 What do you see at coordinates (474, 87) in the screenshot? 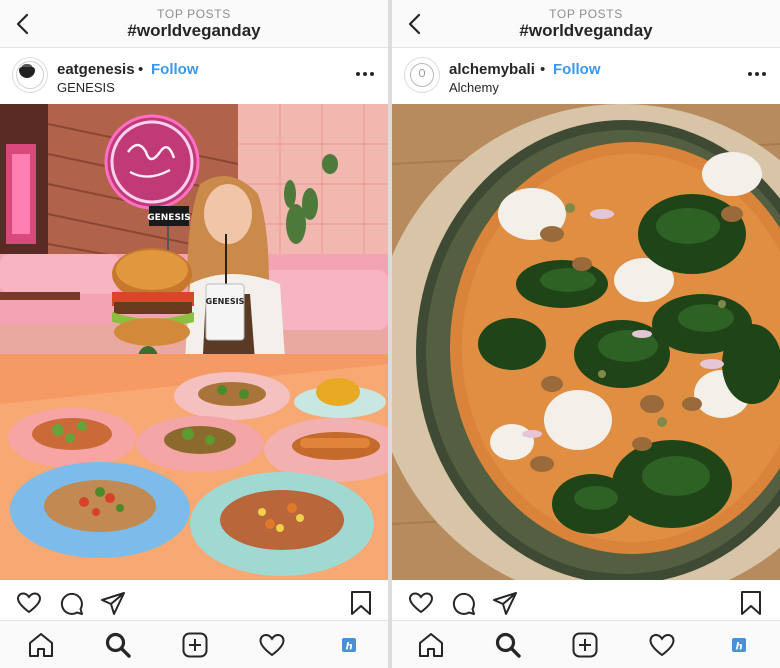
I see `location-link: Alchemy` at bounding box center [474, 87].